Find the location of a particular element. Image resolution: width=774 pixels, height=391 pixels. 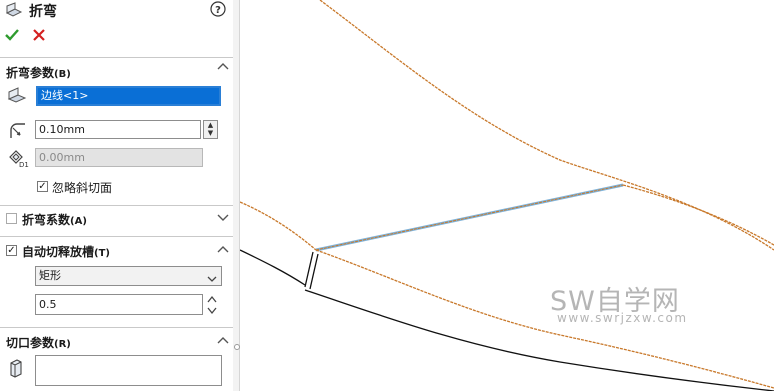

thickness-icon: D1 is located at coordinates (18, 159).